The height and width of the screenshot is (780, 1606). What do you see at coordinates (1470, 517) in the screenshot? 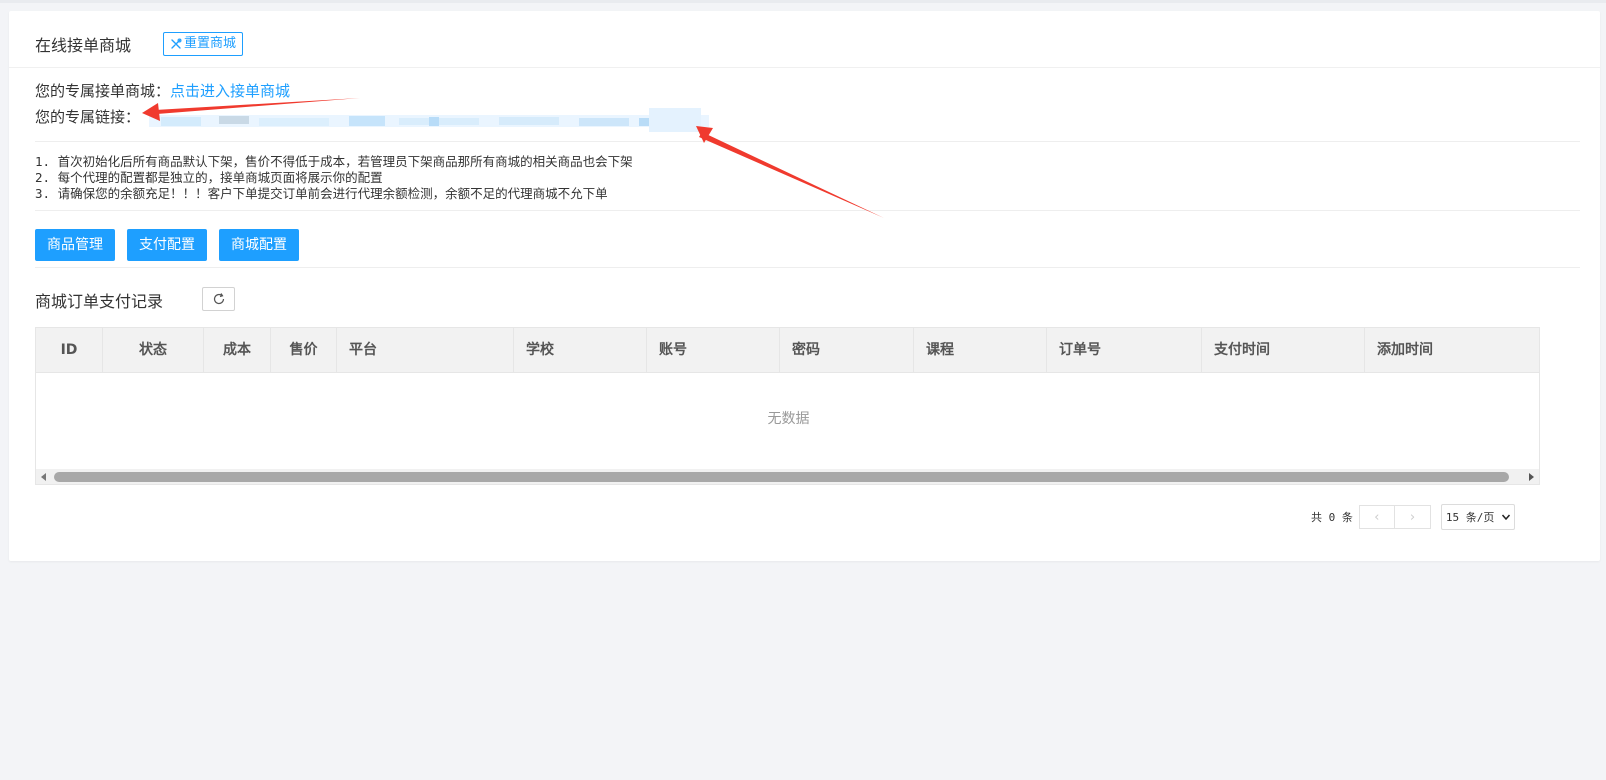
I see `page-size-value: 15 条/页` at bounding box center [1470, 517].